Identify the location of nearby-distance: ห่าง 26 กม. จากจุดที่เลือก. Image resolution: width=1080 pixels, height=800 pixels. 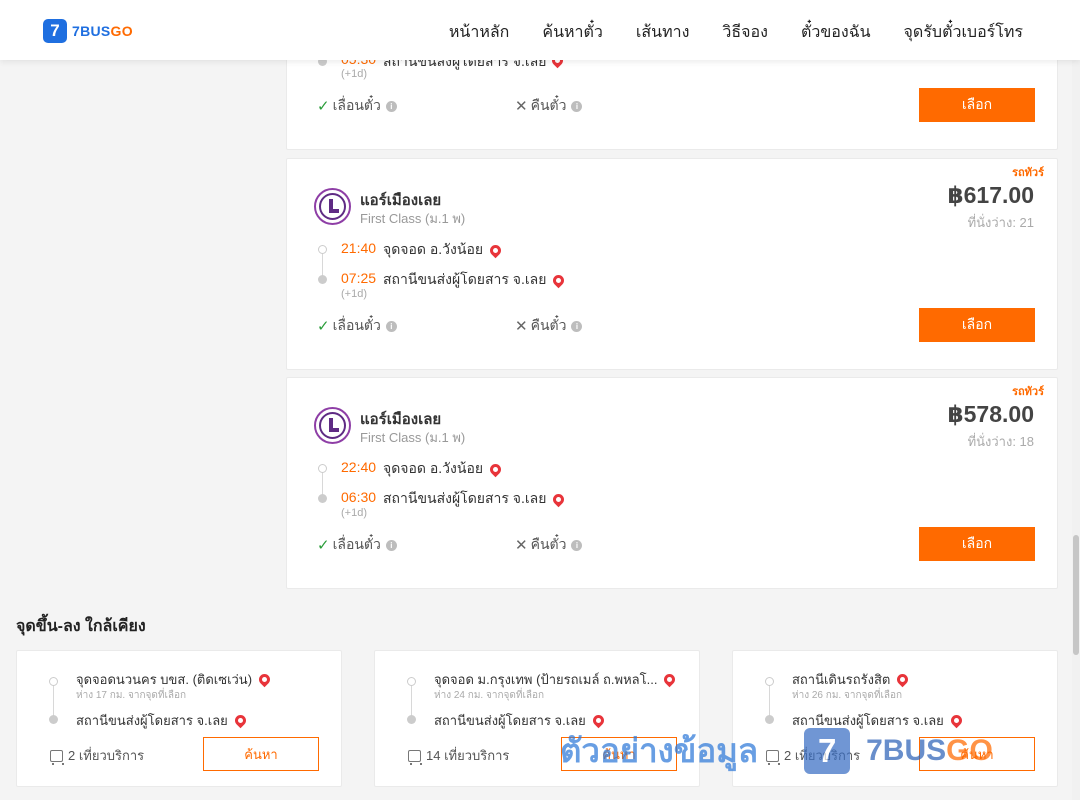
(847, 695).